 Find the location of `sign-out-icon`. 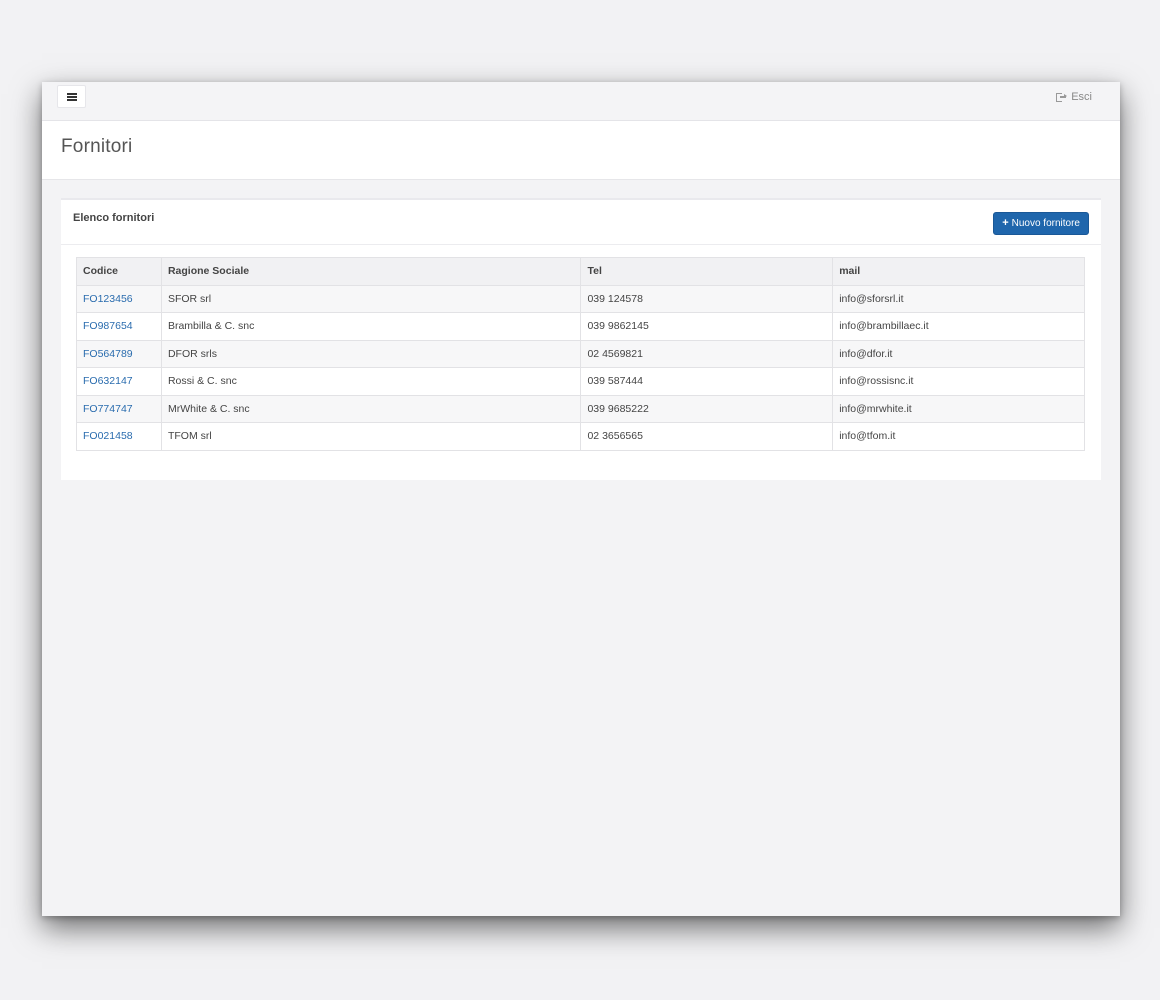

sign-out-icon is located at coordinates (1062, 97).